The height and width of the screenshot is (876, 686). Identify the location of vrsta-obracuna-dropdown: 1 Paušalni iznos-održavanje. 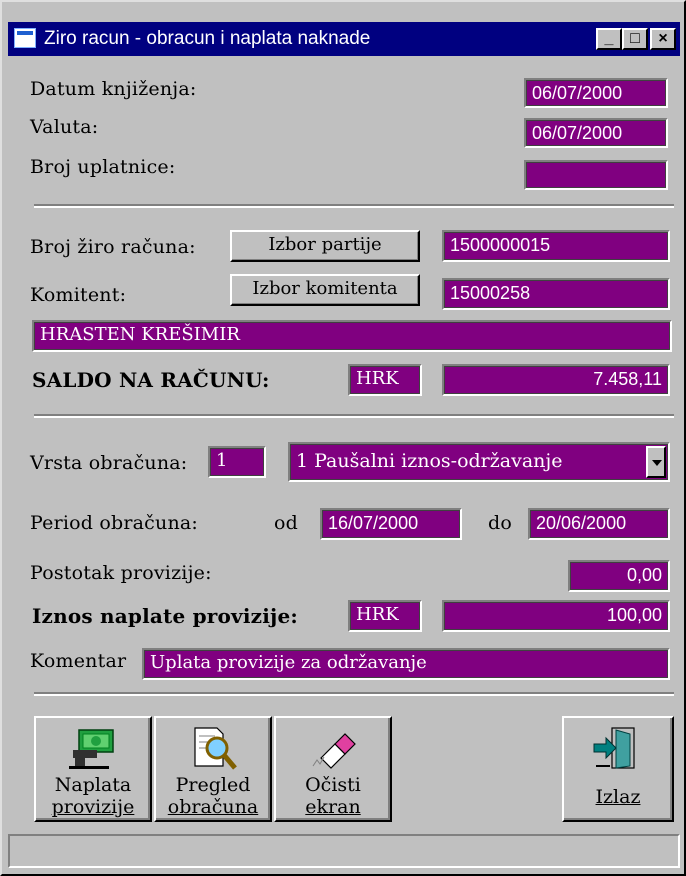
(479, 462).